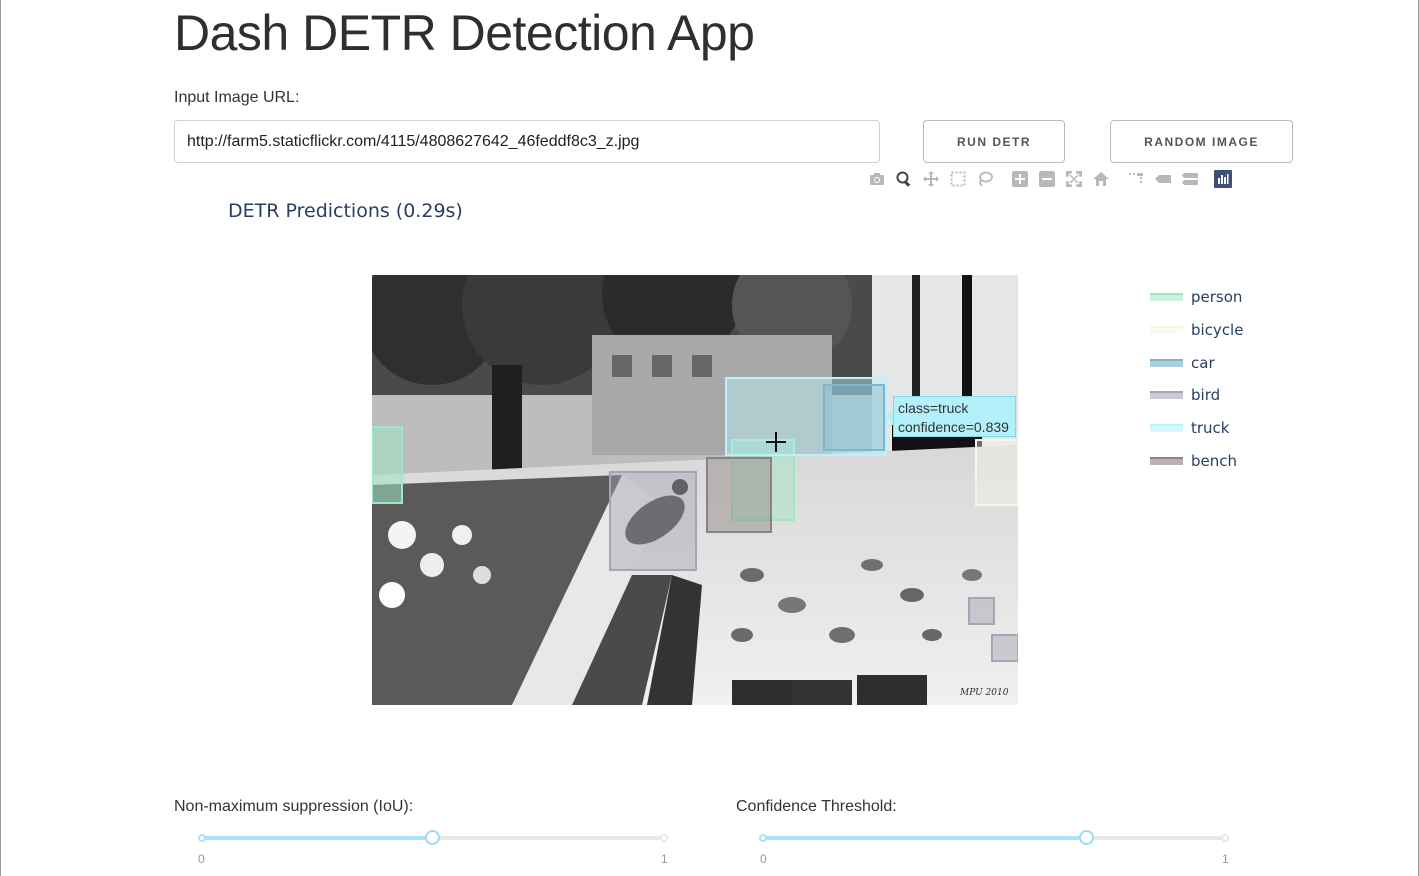 The height and width of the screenshot is (876, 1419). Describe the element at coordinates (1203, 362) in the screenshot. I see `legend-label: car` at that location.